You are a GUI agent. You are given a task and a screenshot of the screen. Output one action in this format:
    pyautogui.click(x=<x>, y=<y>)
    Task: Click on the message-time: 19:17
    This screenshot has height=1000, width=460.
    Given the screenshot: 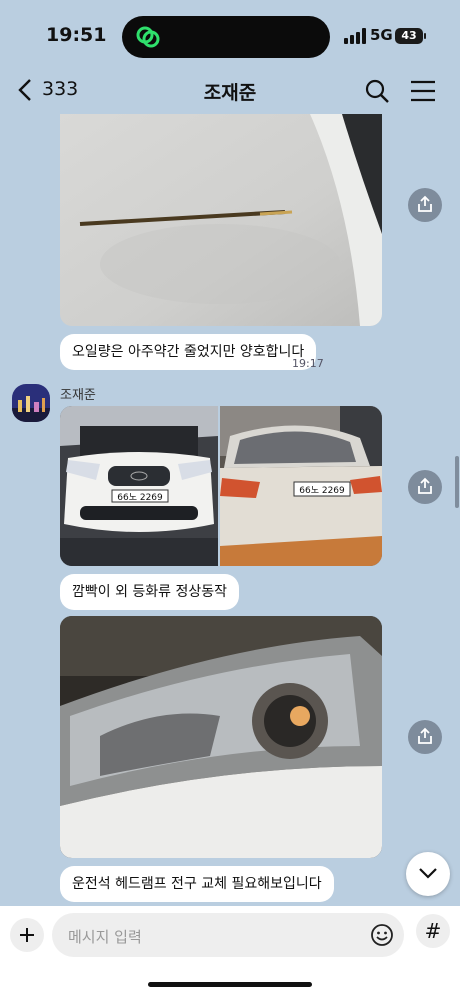 What is the action you would take?
    pyautogui.click(x=308, y=363)
    